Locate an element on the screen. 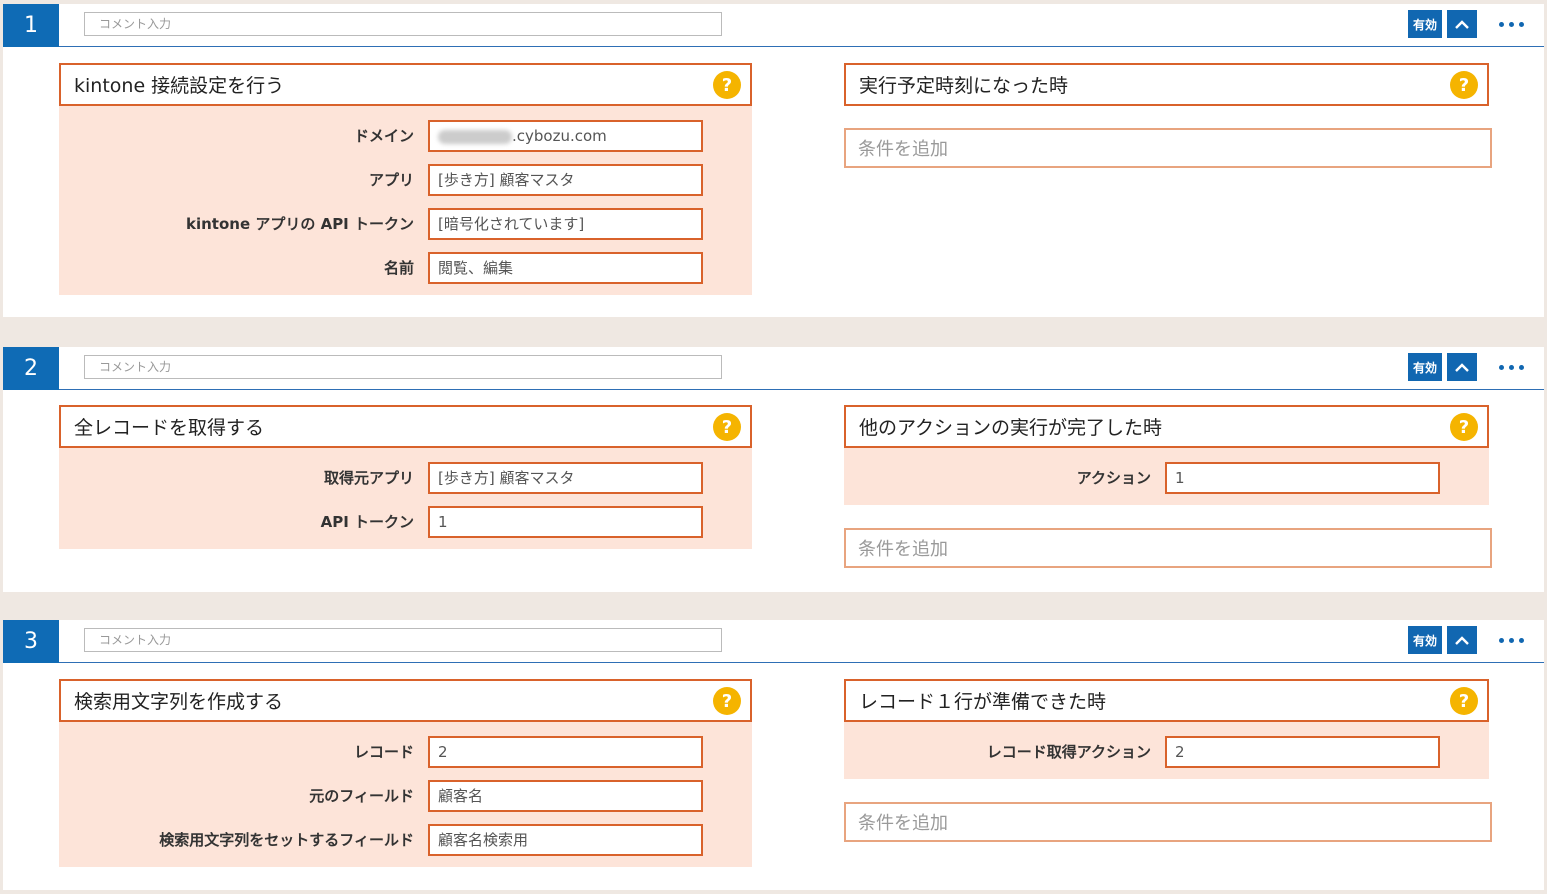  trigger-fields: レコード取得アクション 2 is located at coordinates (1166, 750).